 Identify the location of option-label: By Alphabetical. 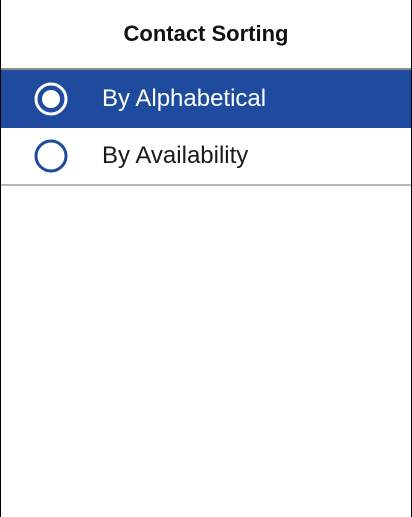
(184, 98).